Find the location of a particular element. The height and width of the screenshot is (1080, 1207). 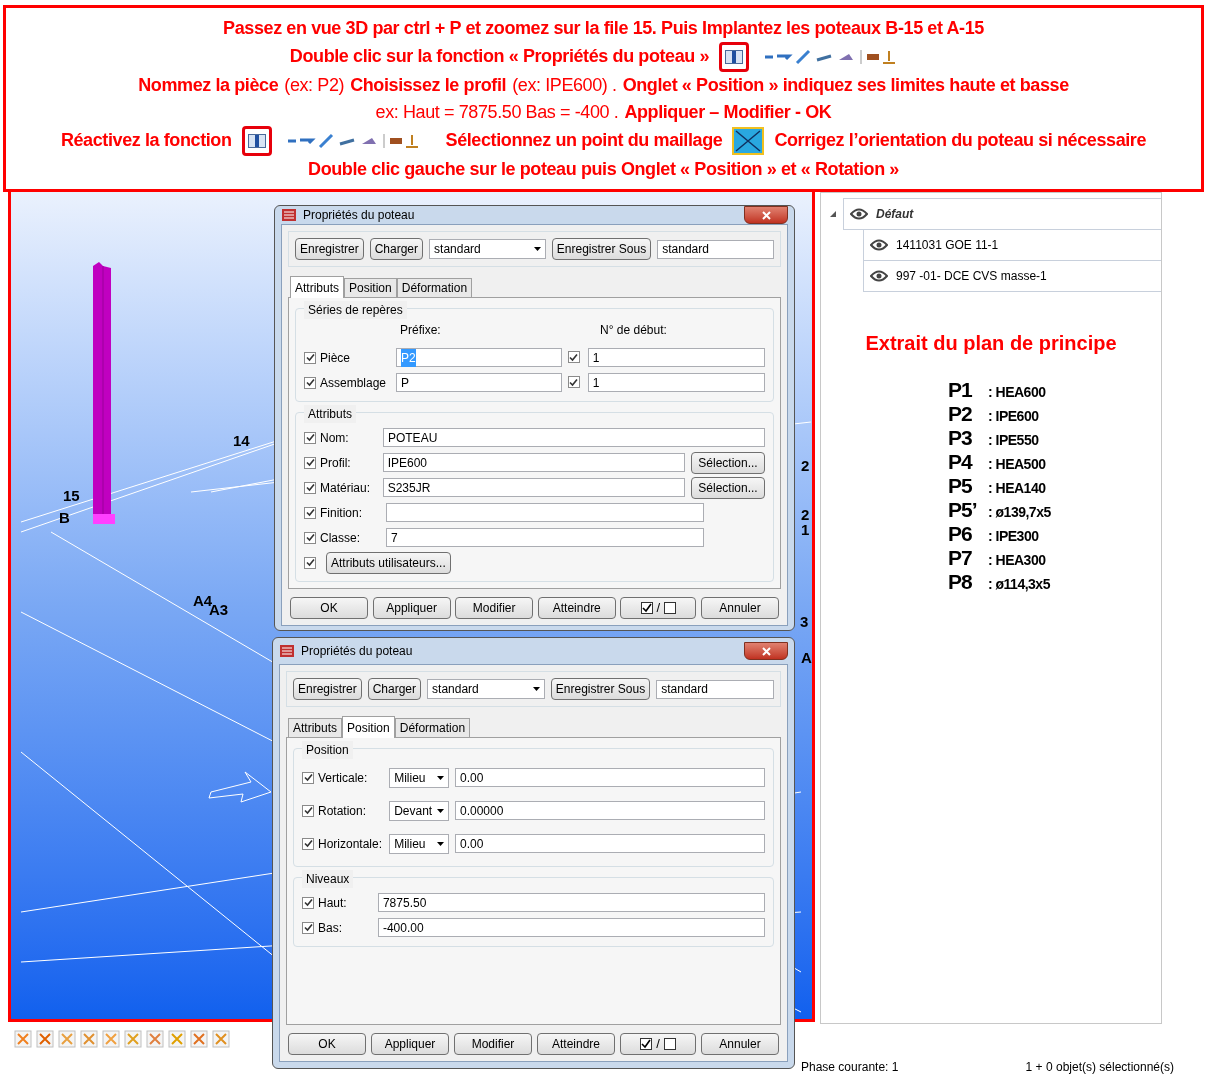

window-title: Propriétés du poteau is located at coordinates (359, 215).